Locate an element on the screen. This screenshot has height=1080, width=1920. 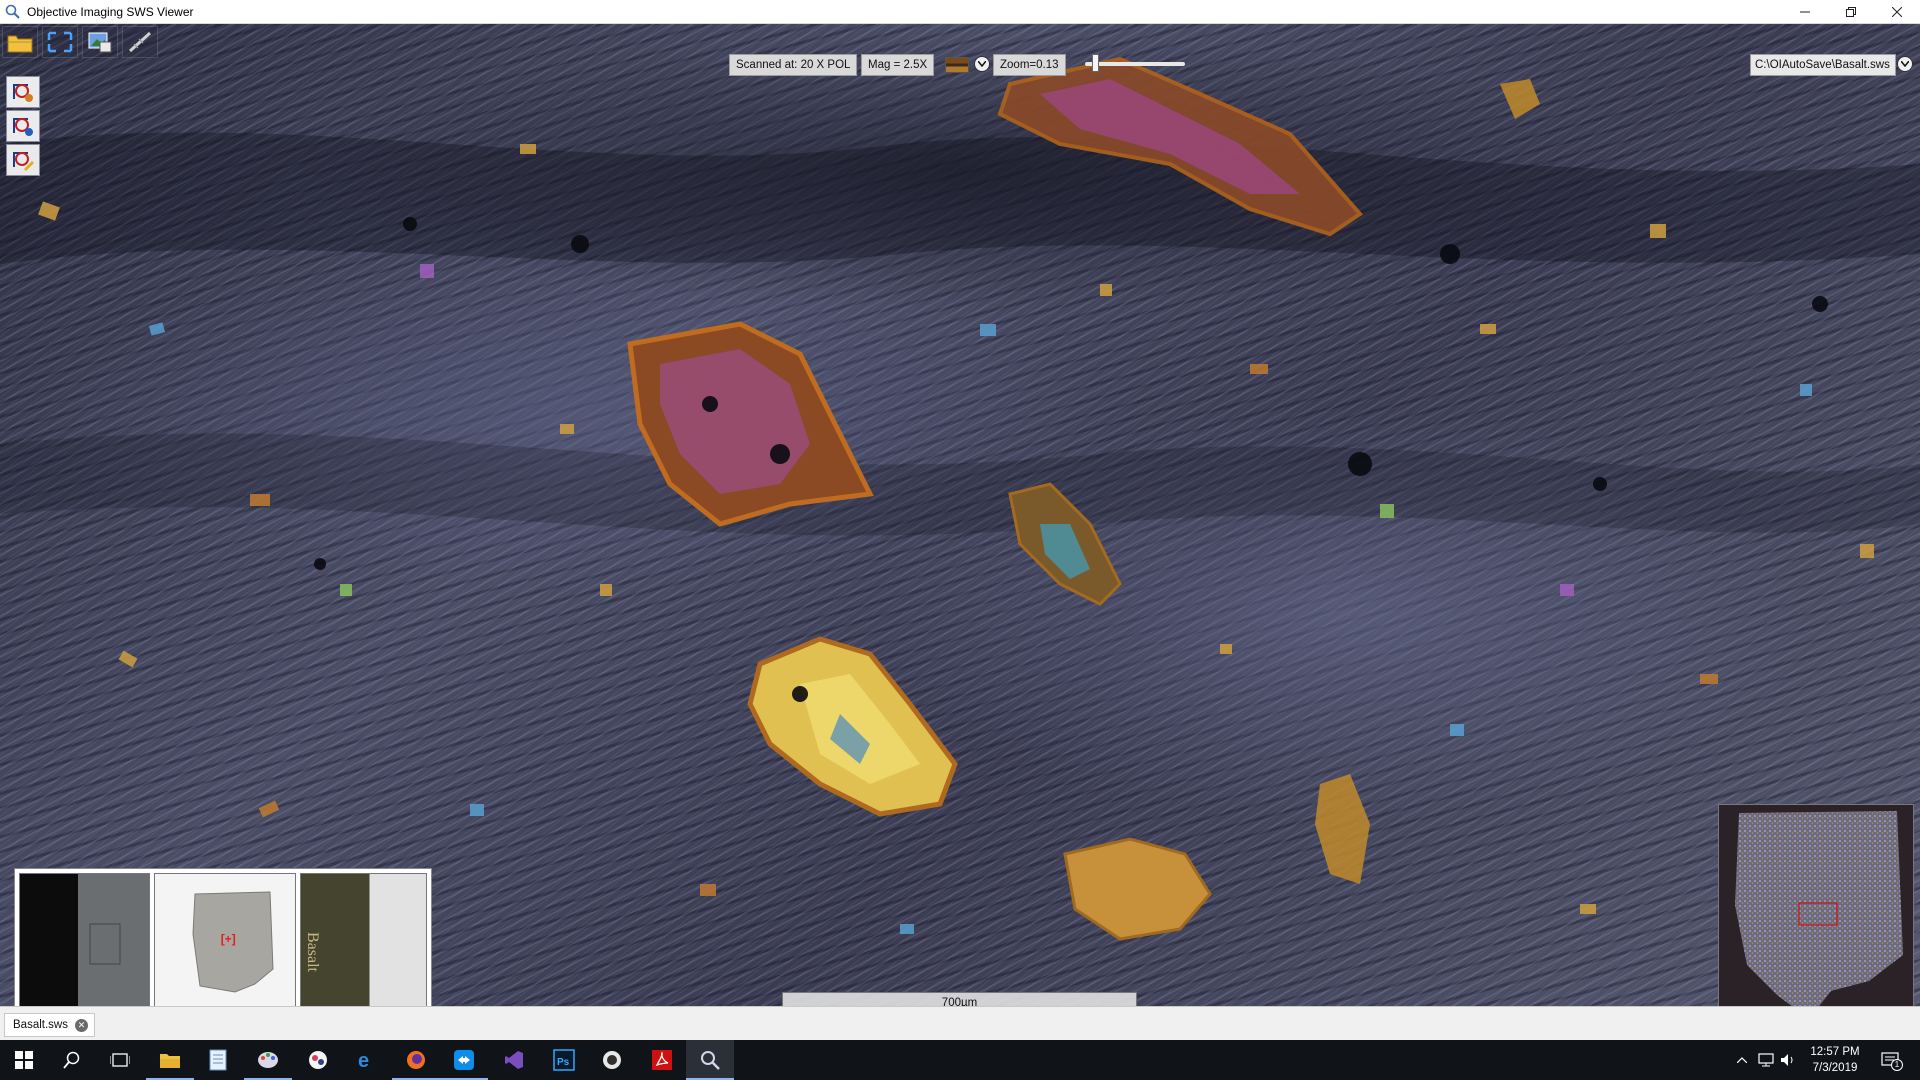
start-button is located at coordinates (24, 1060).